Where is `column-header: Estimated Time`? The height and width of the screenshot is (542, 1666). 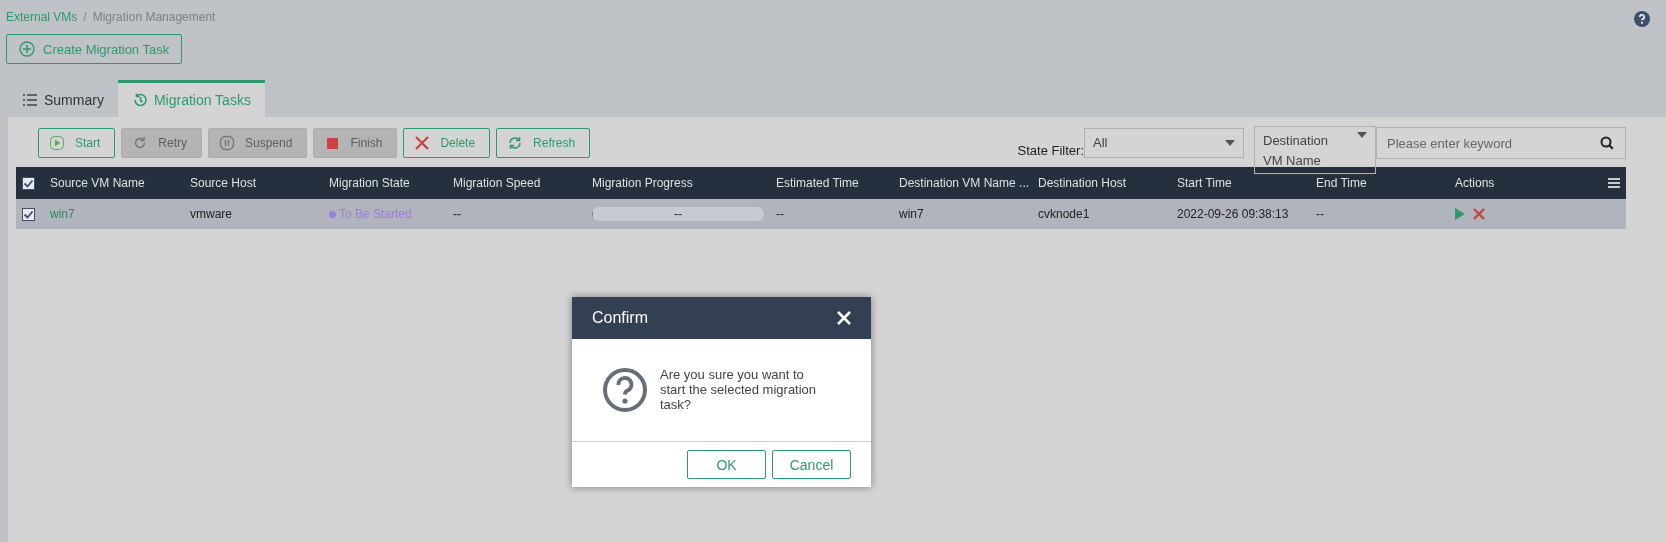 column-header: Estimated Time is located at coordinates (818, 183).